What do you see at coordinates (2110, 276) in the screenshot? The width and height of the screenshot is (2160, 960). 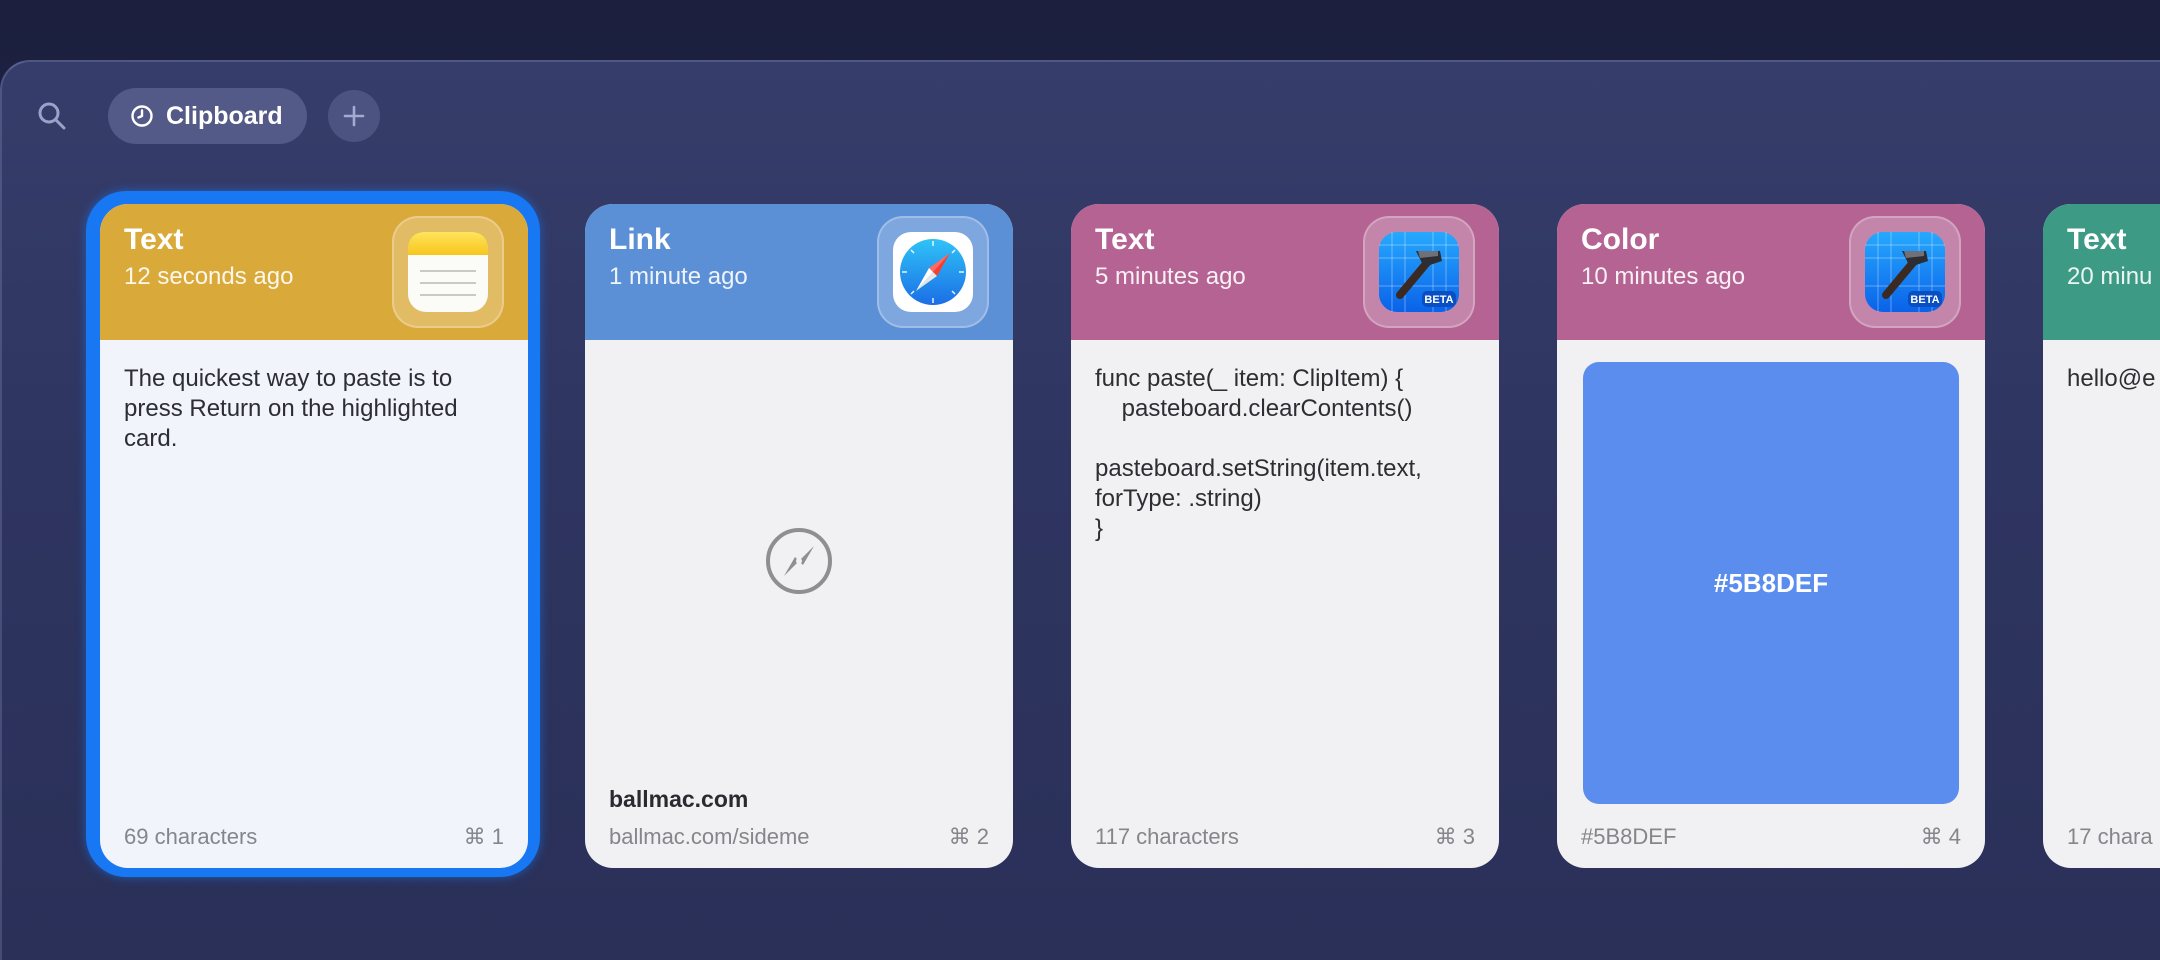 I see `card-time: 20 minu` at bounding box center [2110, 276].